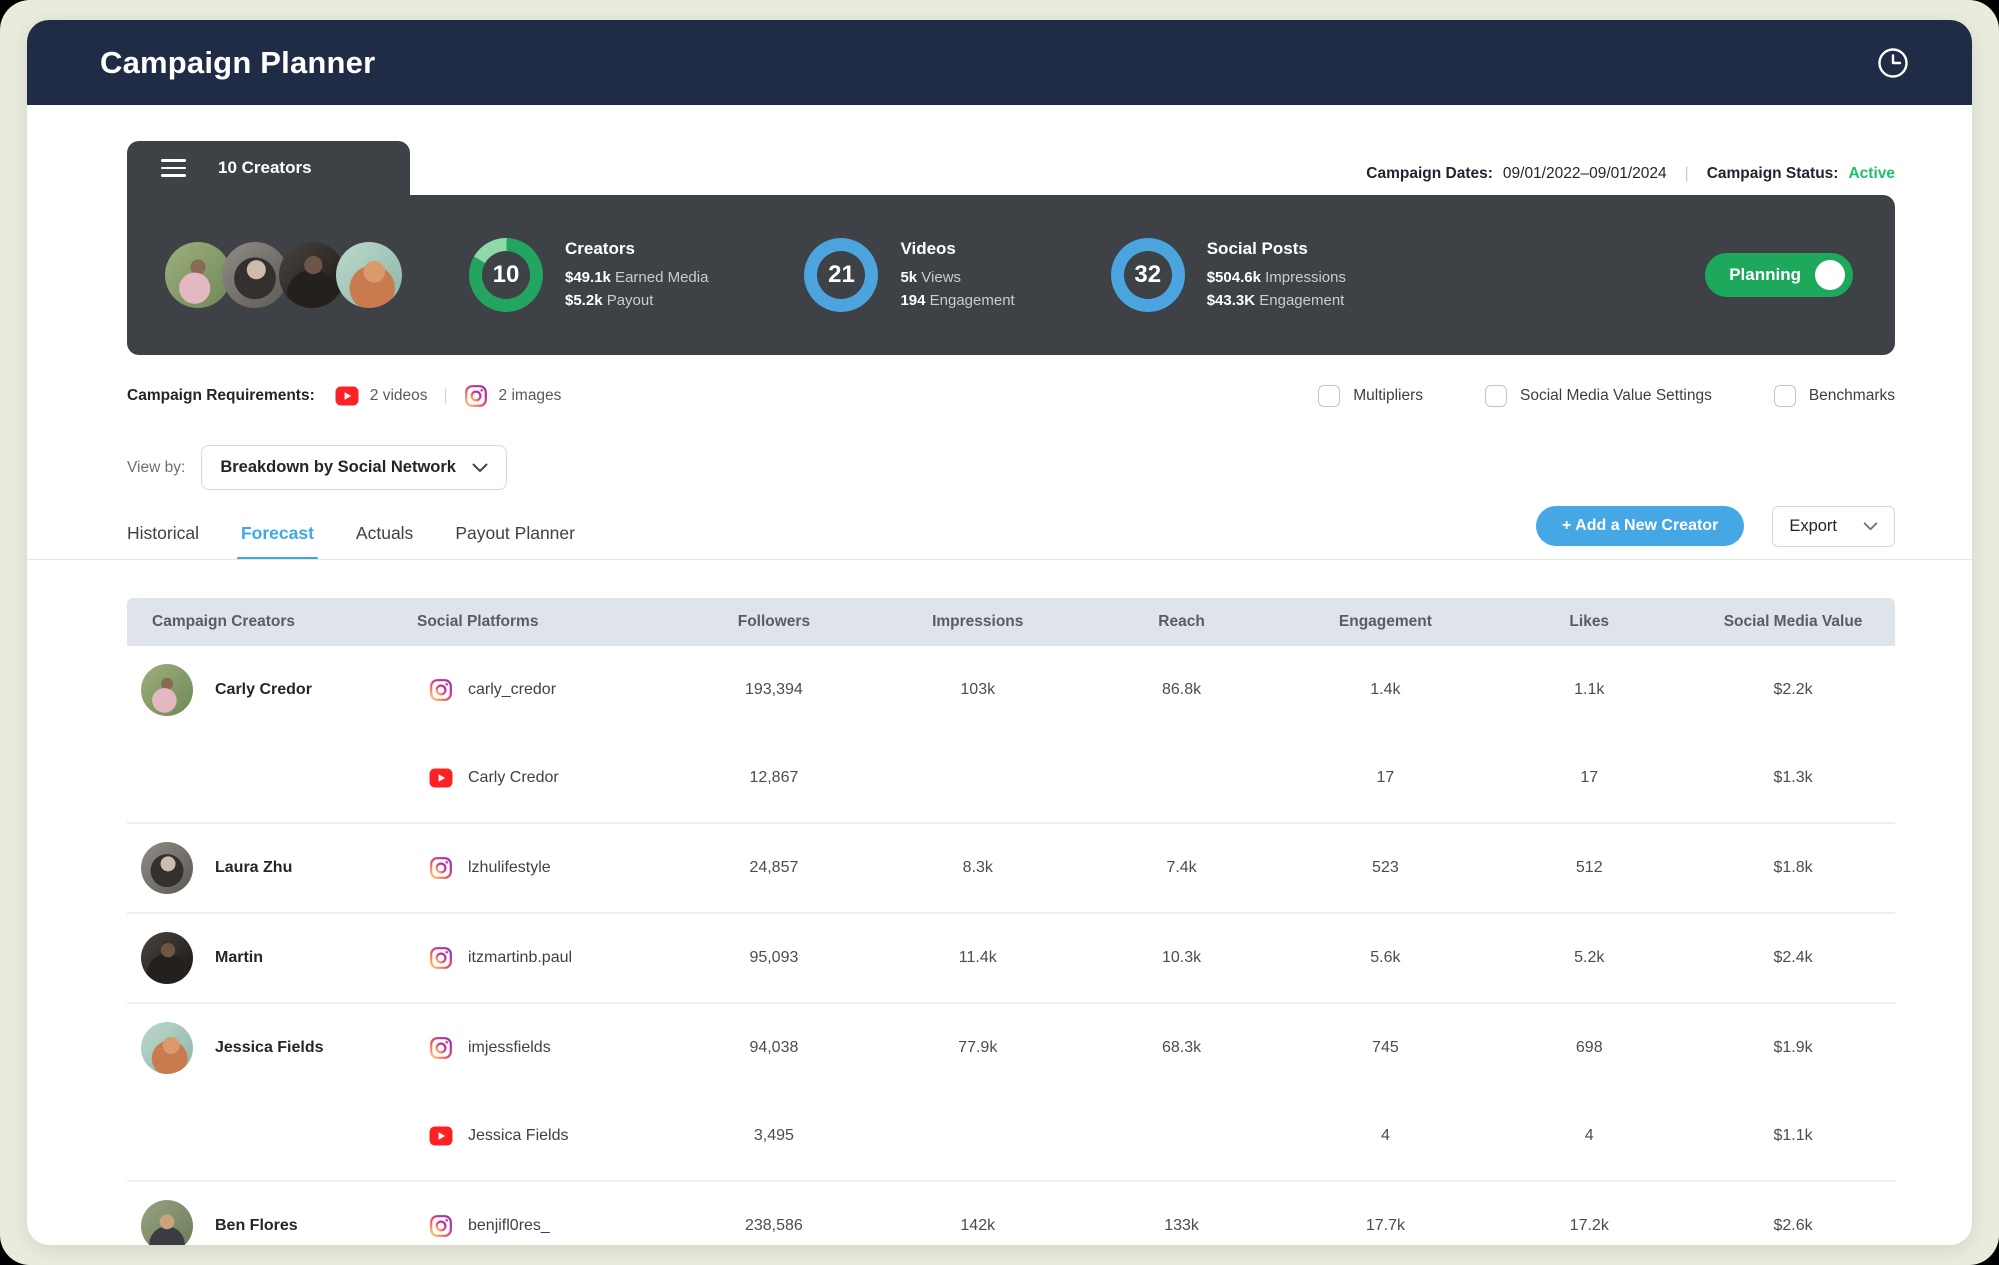 The image size is (1999, 1265). I want to click on platform-handle: imjessfields, so click(509, 1047).